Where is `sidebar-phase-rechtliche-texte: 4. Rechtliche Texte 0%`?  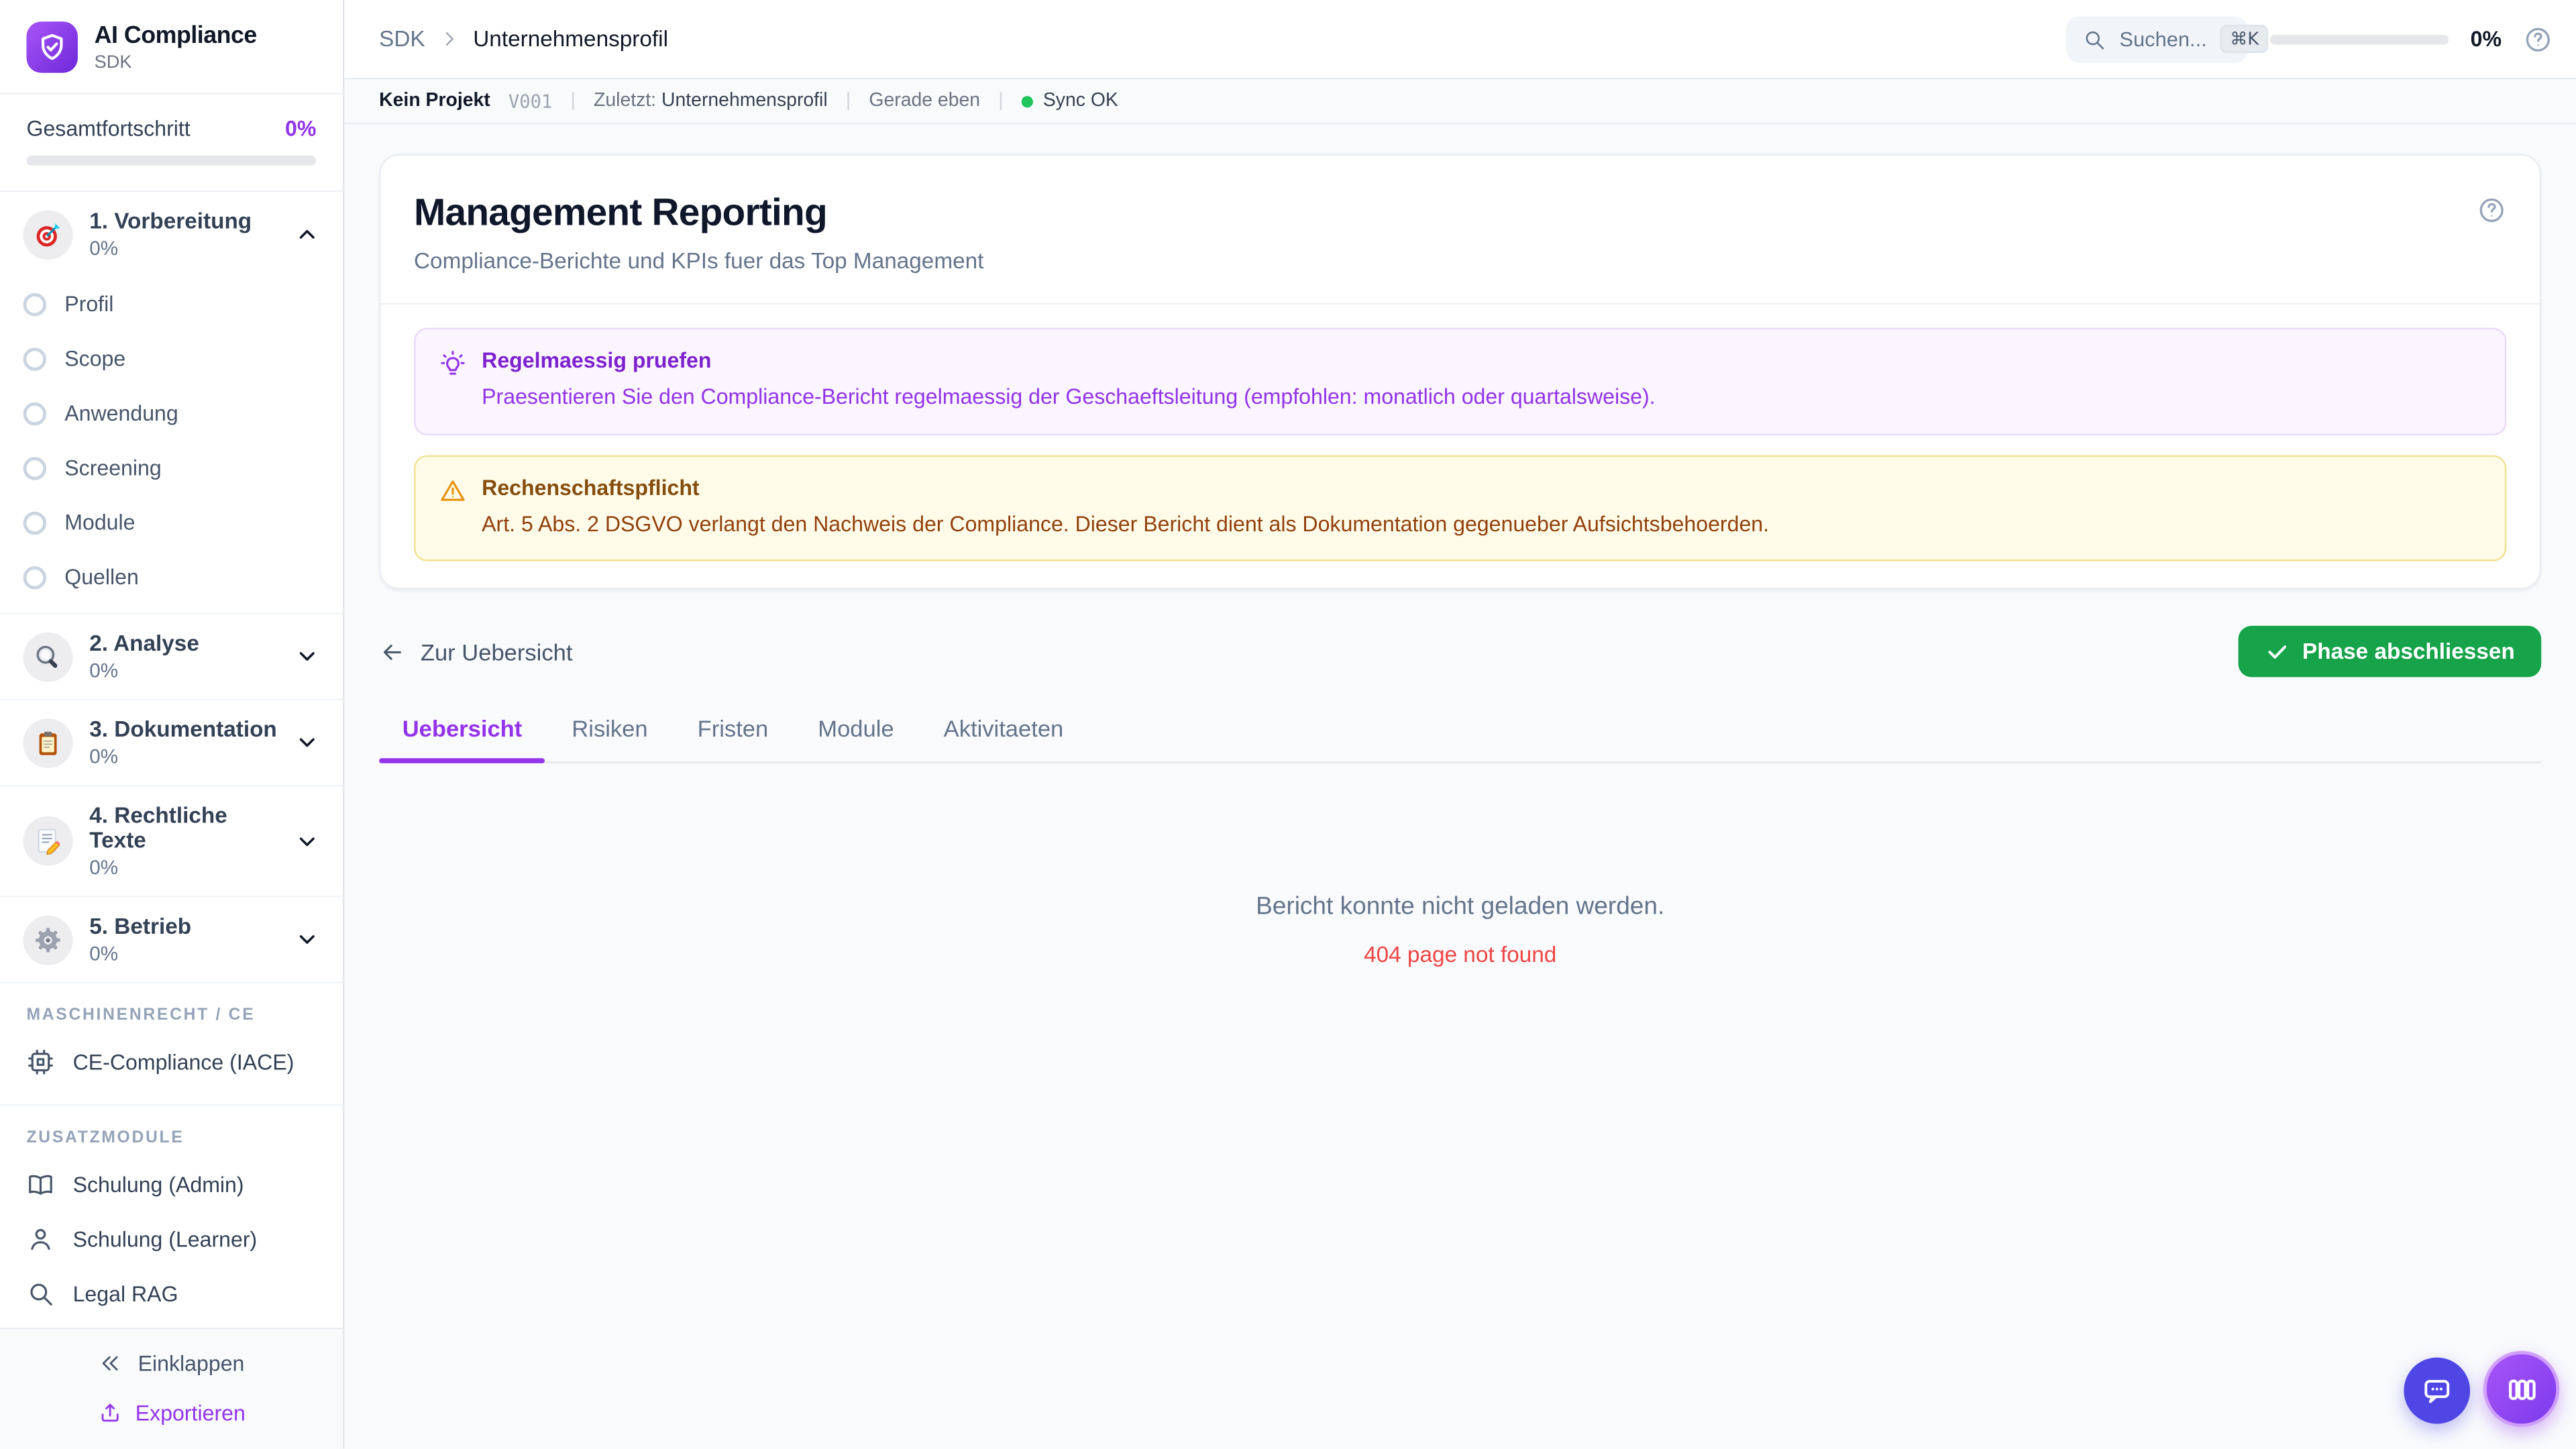 sidebar-phase-rechtliche-texte: 4. Rechtliche Texte 0% is located at coordinates (171, 840).